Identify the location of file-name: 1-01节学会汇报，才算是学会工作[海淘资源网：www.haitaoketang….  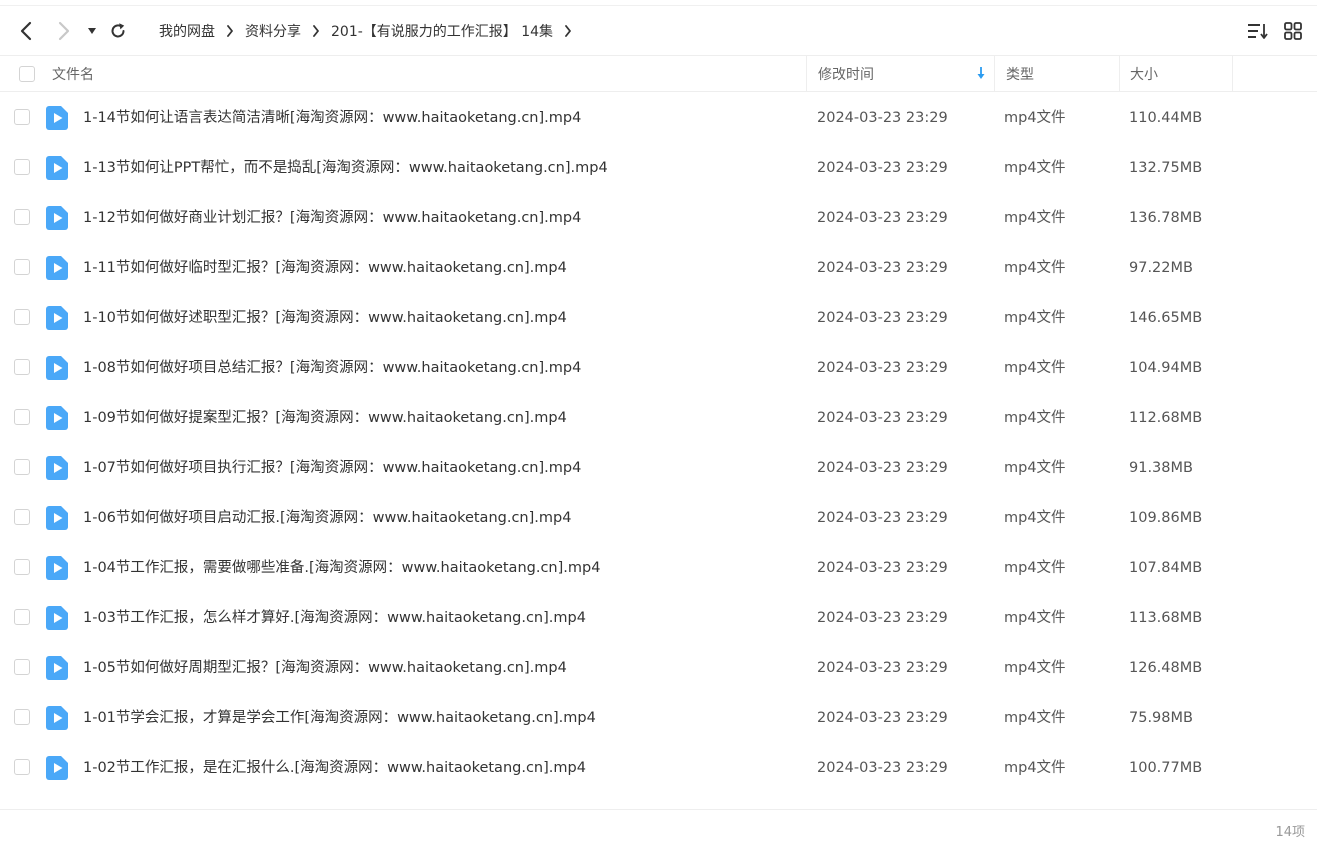
(339, 718).